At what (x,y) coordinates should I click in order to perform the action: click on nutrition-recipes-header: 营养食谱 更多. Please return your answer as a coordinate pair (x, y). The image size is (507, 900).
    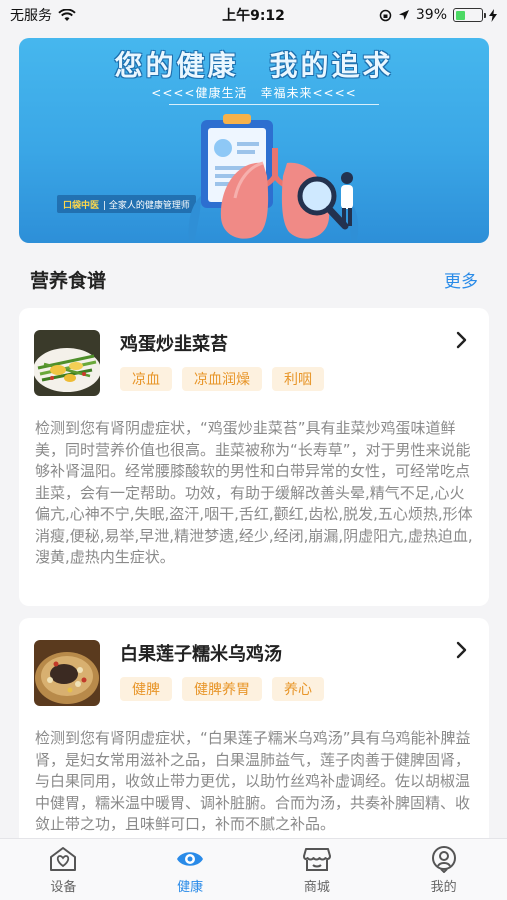
    Looking at the image, I should click on (254, 279).